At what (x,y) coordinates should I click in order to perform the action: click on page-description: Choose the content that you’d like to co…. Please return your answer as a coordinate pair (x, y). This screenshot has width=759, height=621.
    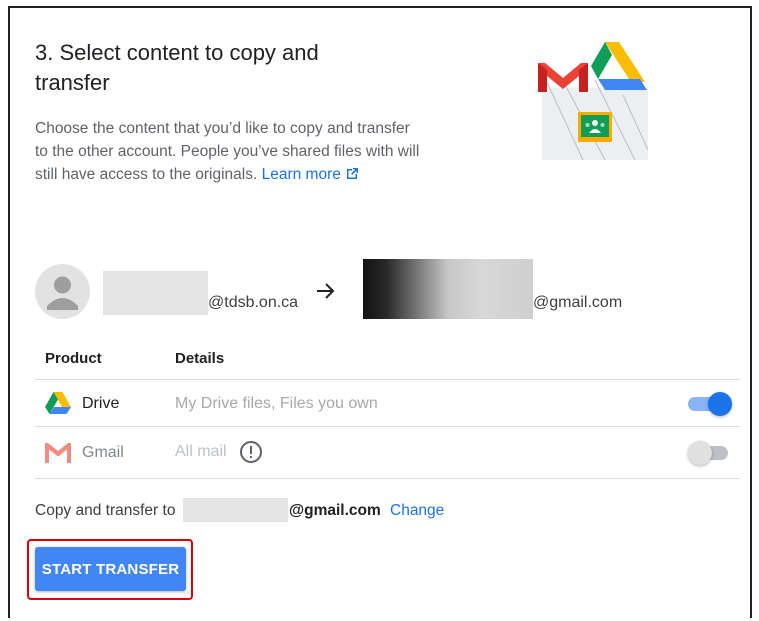
    Looking at the image, I should click on (227, 152).